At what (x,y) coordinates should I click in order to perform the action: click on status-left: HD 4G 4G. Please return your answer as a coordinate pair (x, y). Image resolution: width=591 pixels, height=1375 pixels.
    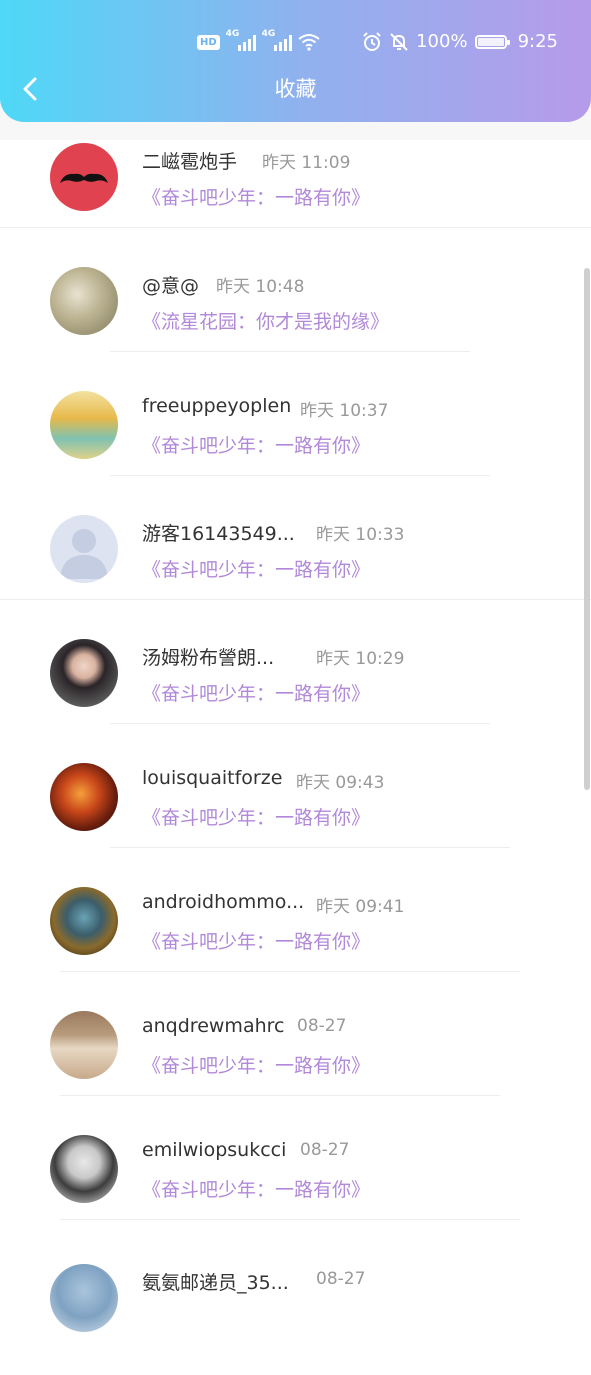
    Looking at the image, I should click on (258, 40).